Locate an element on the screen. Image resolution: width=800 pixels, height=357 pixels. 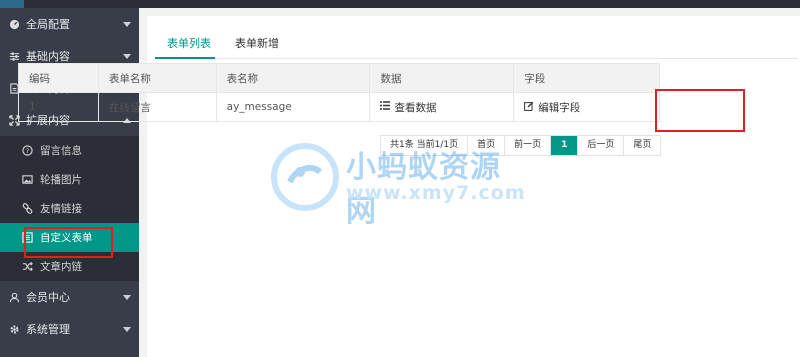
link-icon is located at coordinates (27, 208).